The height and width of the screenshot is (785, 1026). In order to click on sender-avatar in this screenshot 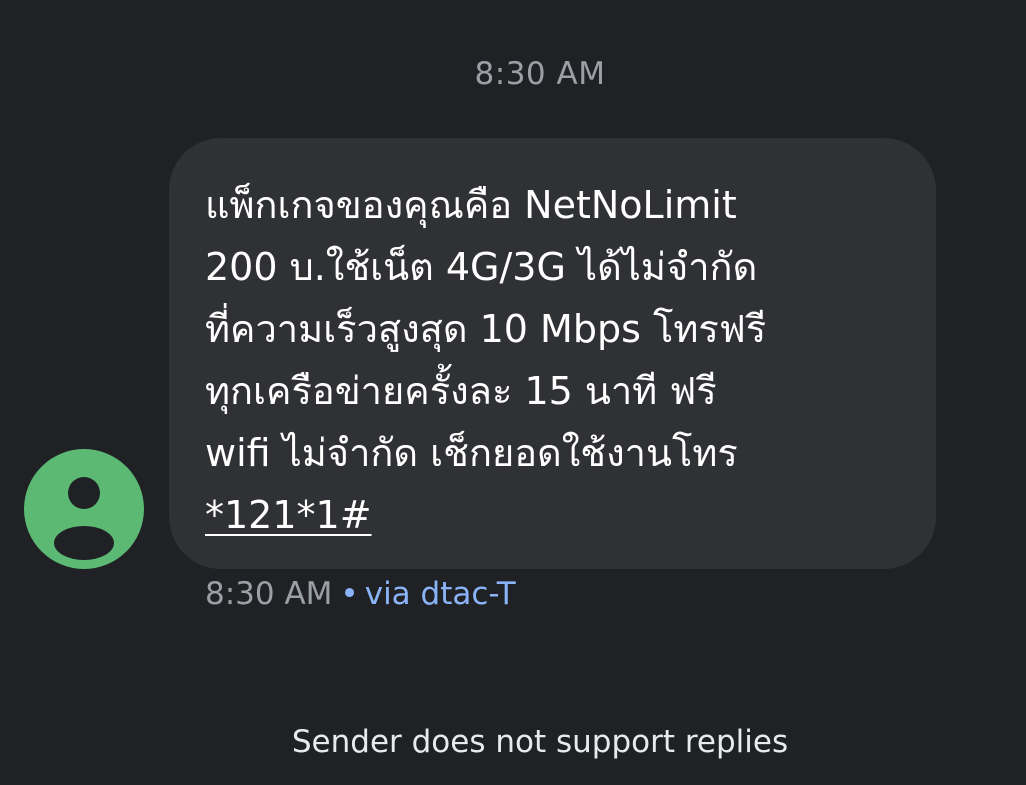, I will do `click(84, 509)`.